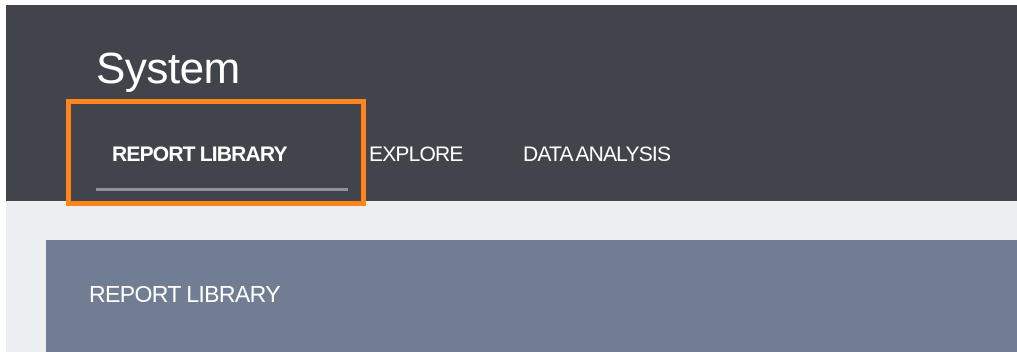  Describe the element at coordinates (416, 155) in the screenshot. I see `tab-explore: EXPLORE` at that location.